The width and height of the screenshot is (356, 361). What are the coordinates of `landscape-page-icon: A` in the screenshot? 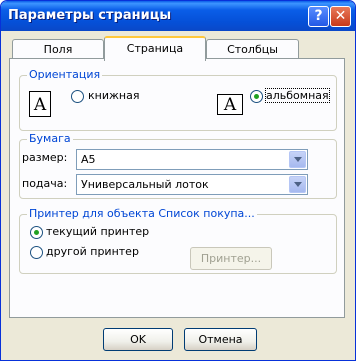 It's located at (230, 104).